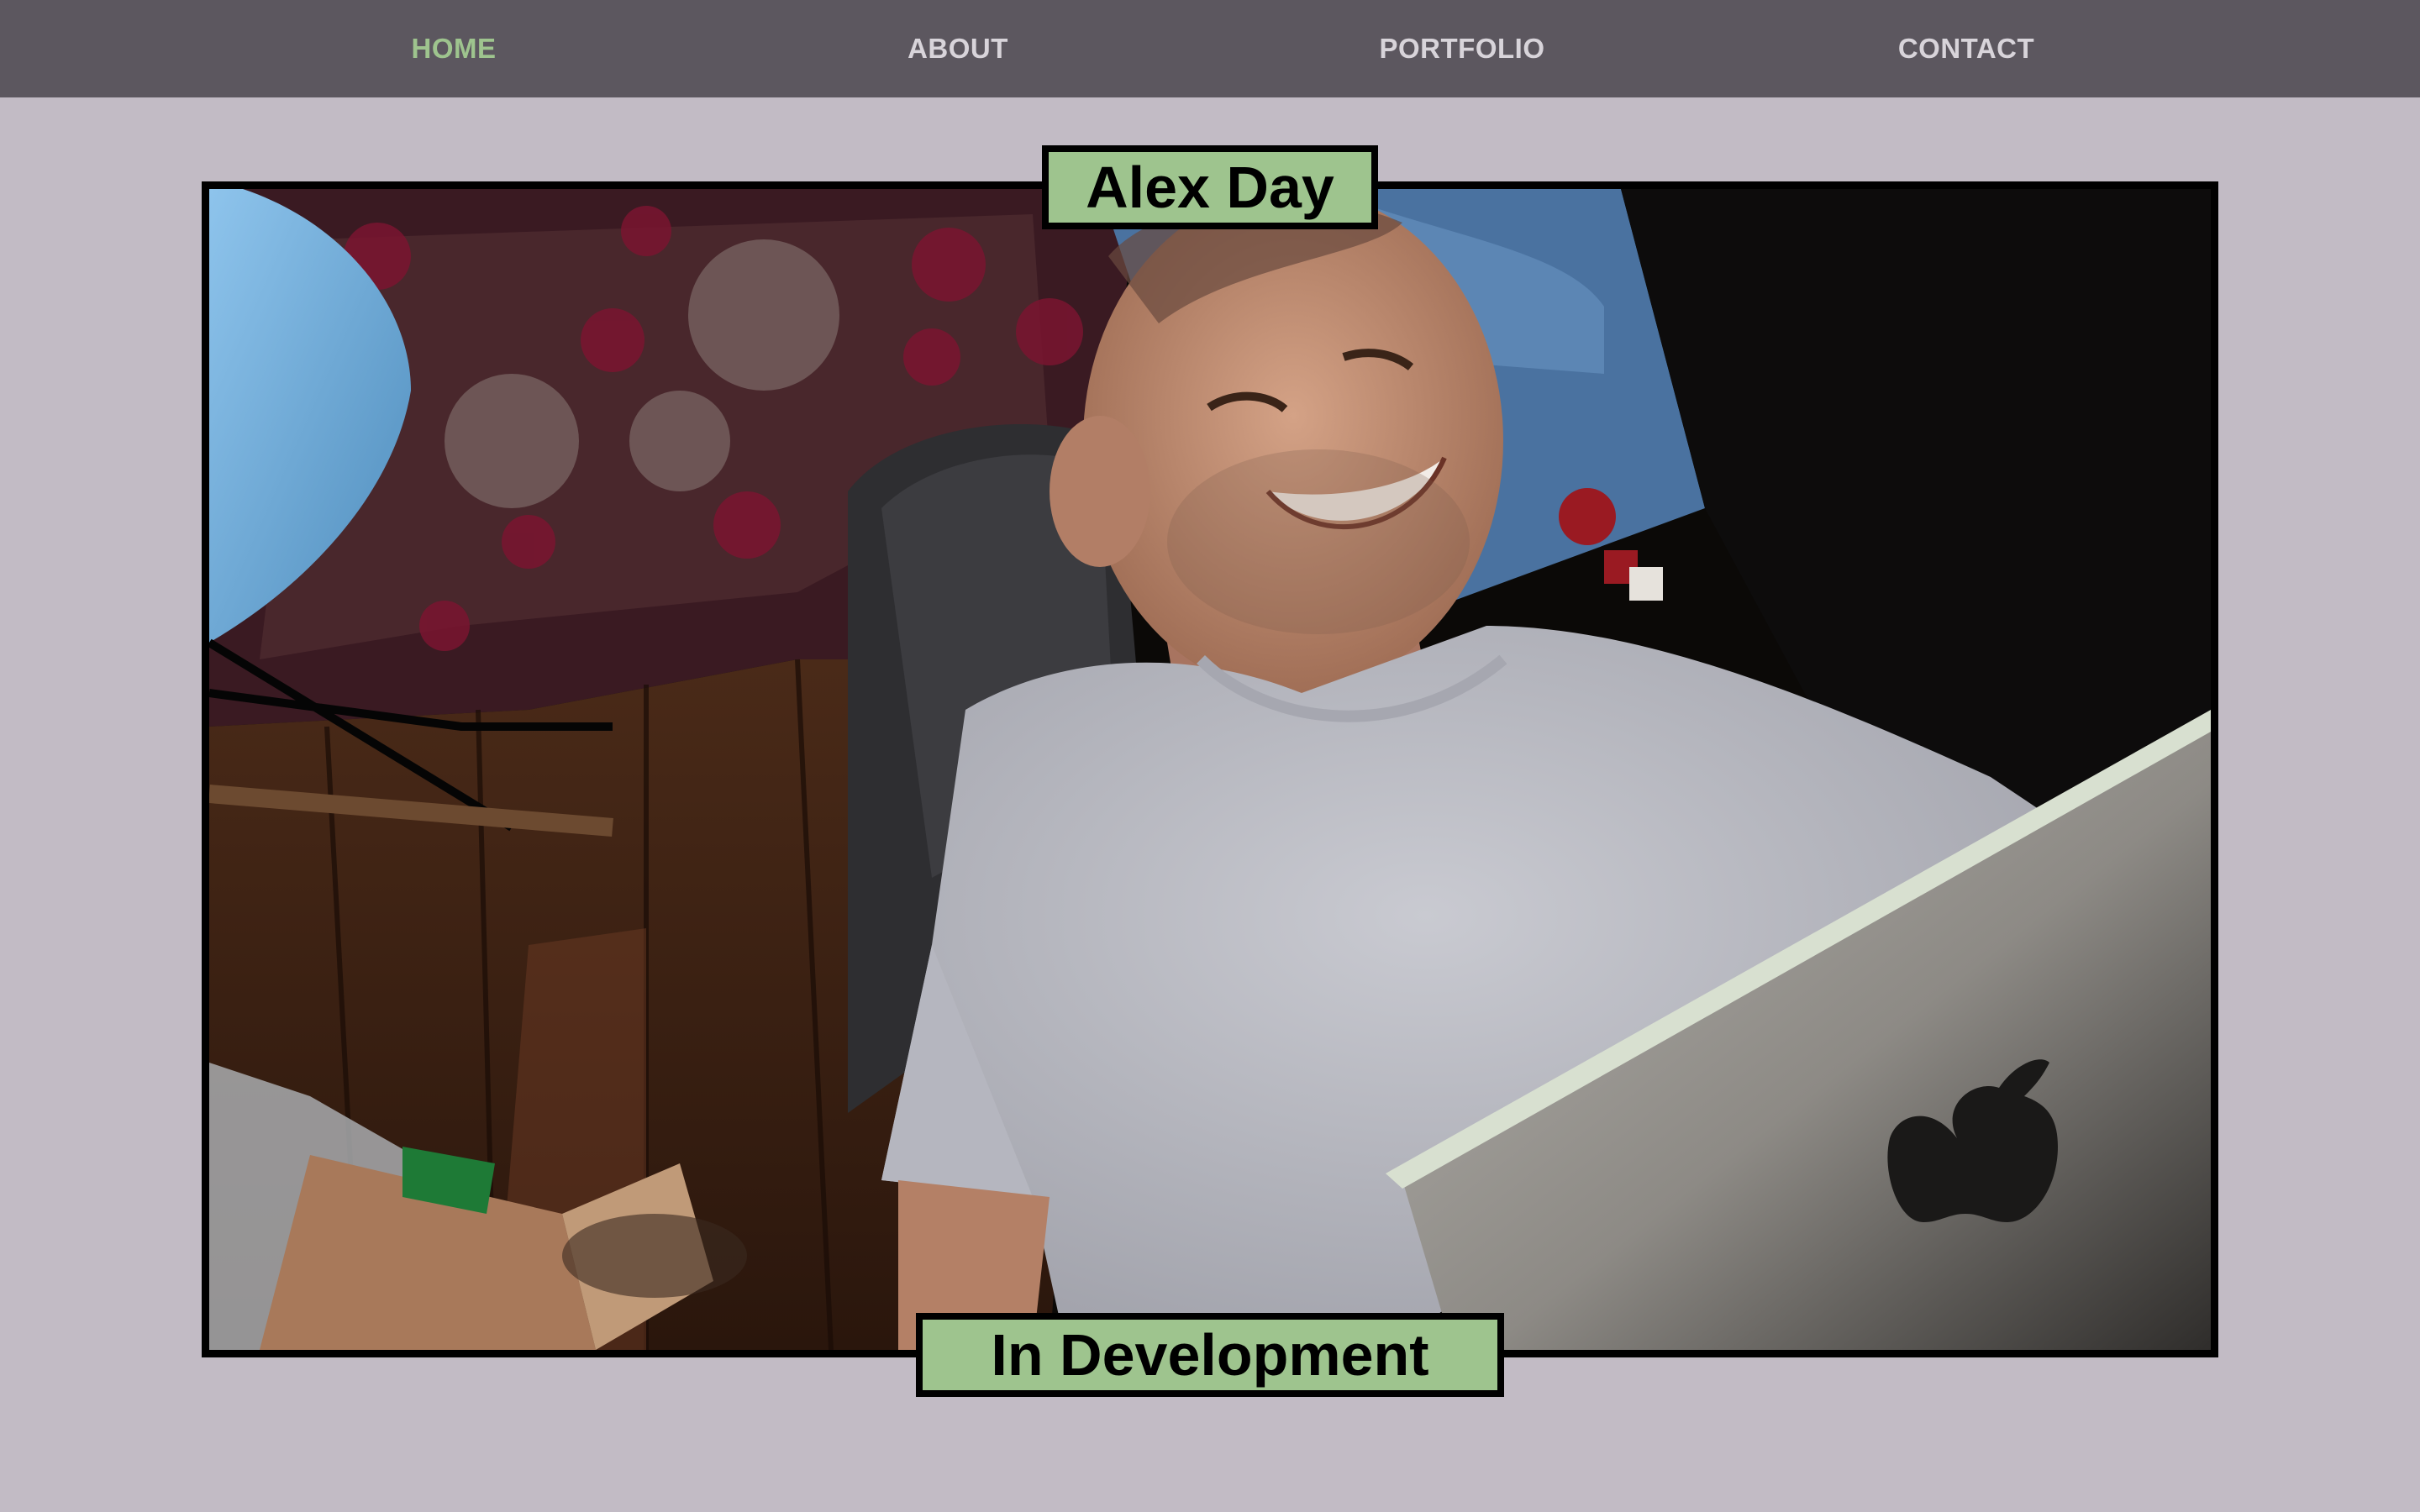  Describe the element at coordinates (454, 48) in the screenshot. I see `nav-home-link: HOME` at that location.